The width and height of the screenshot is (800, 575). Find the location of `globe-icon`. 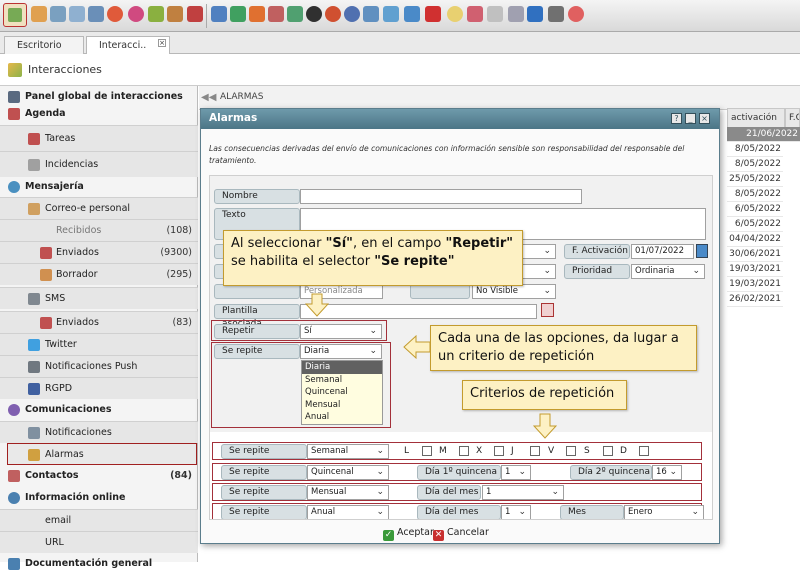

globe-icon is located at coordinates (352, 14).